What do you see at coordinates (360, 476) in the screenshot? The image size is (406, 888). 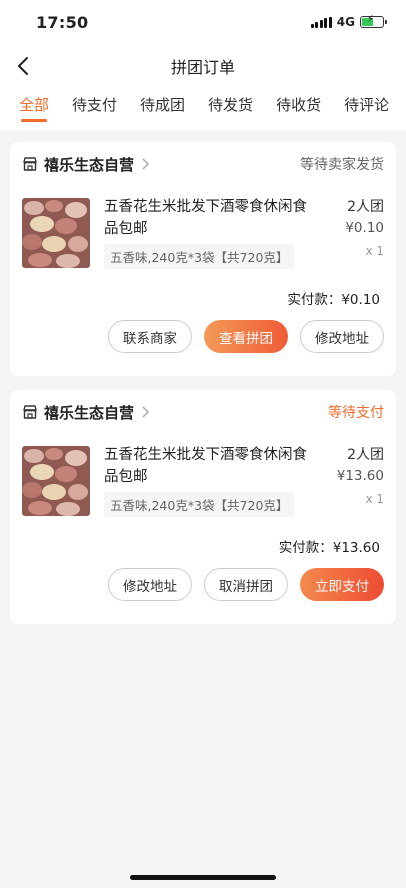 I see `unit-price: ¥13.60` at bounding box center [360, 476].